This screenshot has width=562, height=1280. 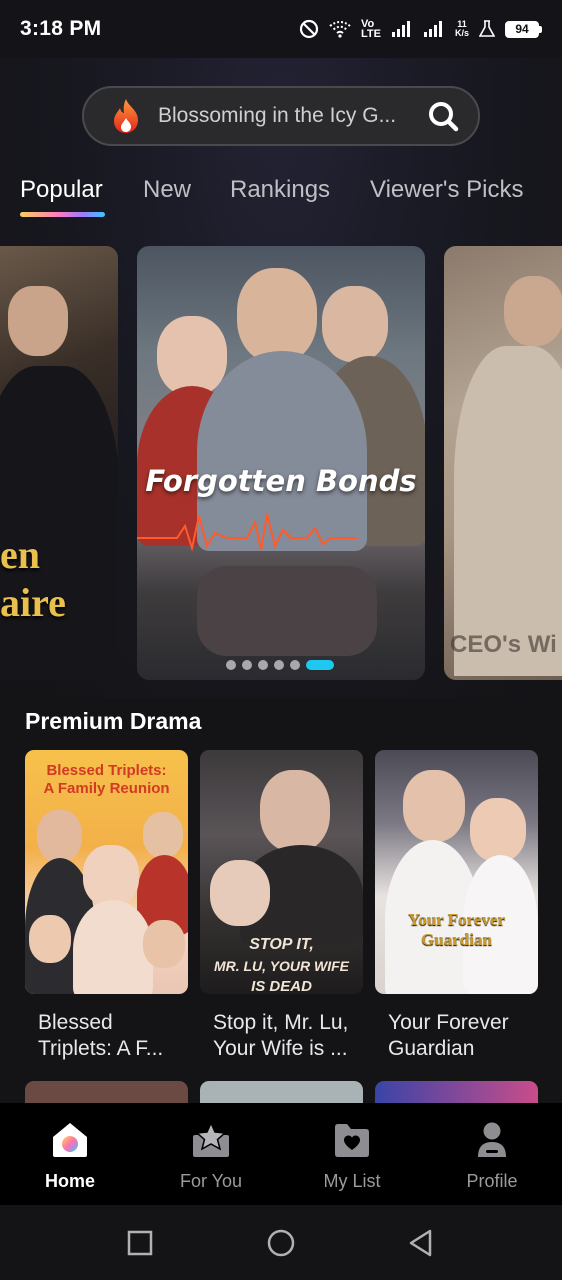 I want to click on flame-icon, so click(x=126, y=116).